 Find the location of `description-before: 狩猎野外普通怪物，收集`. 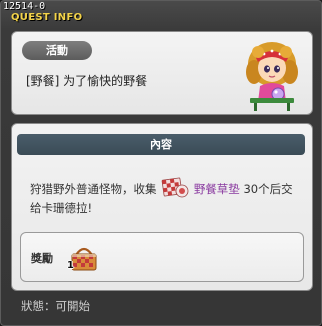

description-before: 狩猎野外普通怪物，收集 is located at coordinates (93, 189).